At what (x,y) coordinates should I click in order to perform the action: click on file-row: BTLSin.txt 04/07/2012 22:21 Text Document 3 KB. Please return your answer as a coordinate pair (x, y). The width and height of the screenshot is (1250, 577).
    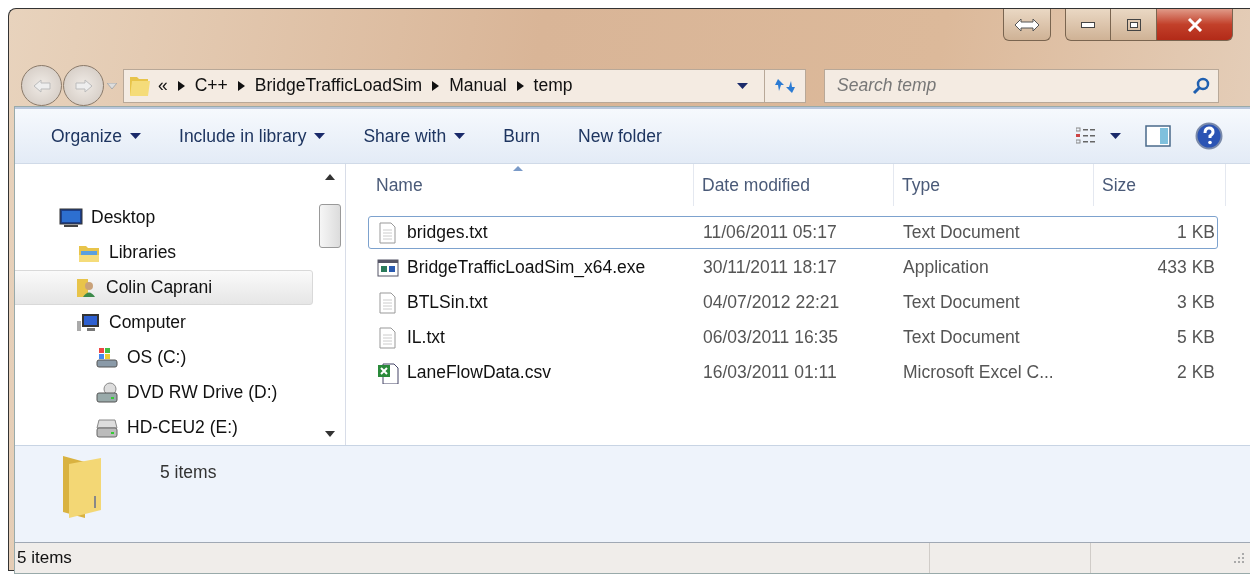
    Looking at the image, I should click on (793, 302).